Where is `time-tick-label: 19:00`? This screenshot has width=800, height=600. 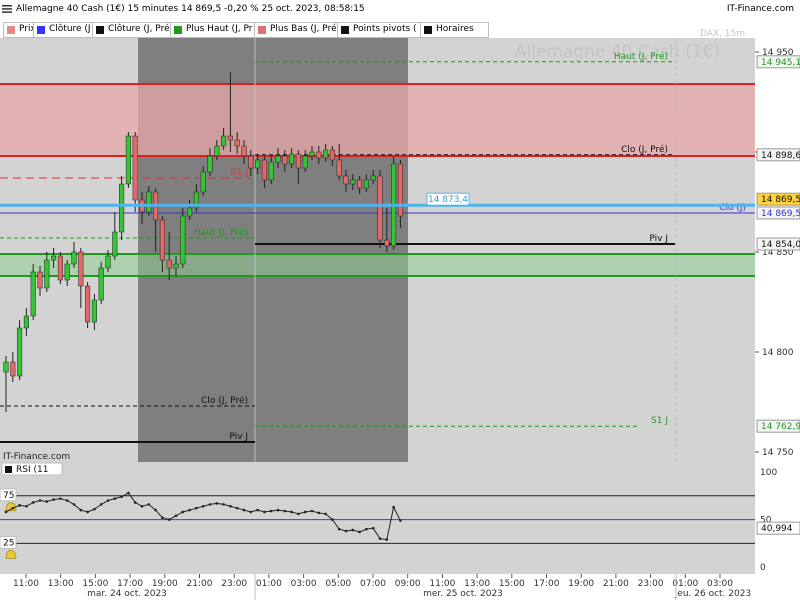 time-tick-label: 19:00 is located at coordinates (581, 584).